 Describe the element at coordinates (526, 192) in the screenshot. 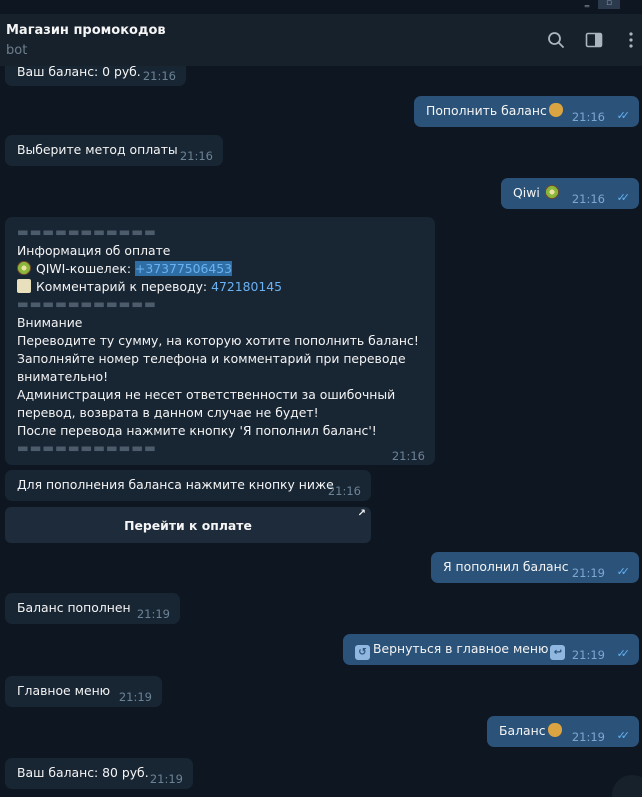

I see `message-text: Qiwi` at that location.